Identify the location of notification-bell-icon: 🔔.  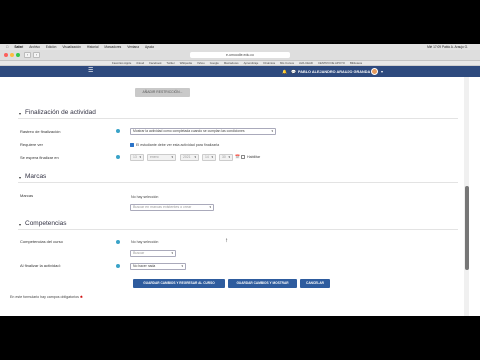
(284, 71).